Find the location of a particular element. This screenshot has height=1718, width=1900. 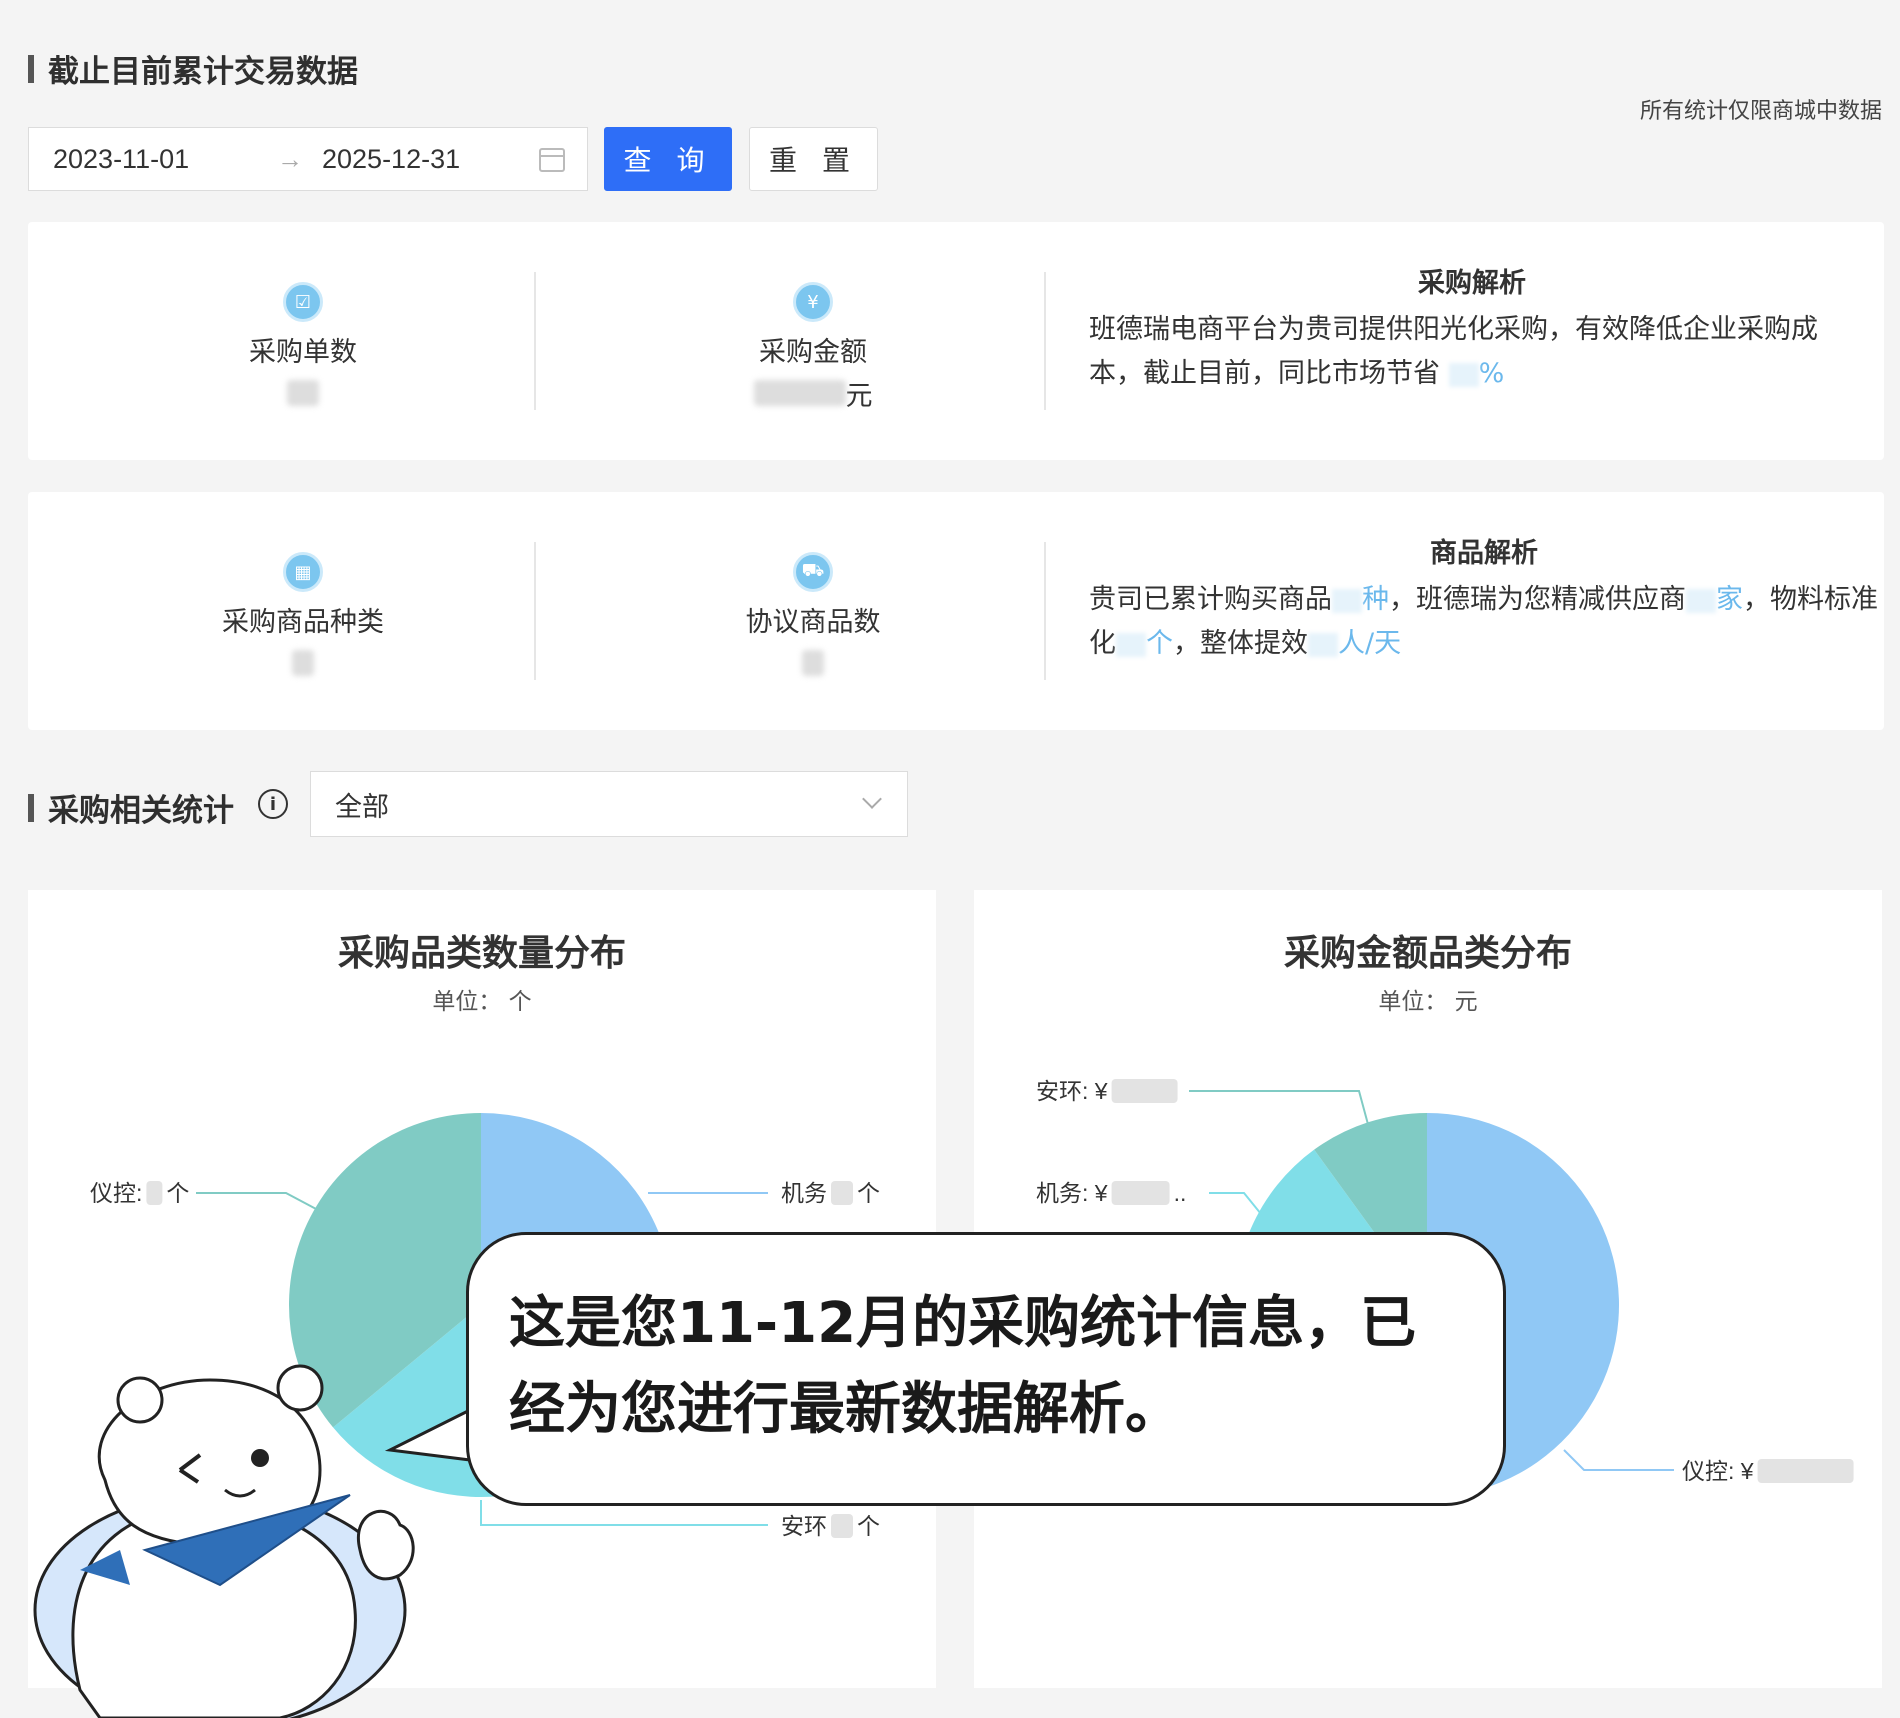

category-select: 全部 is located at coordinates (609, 804).